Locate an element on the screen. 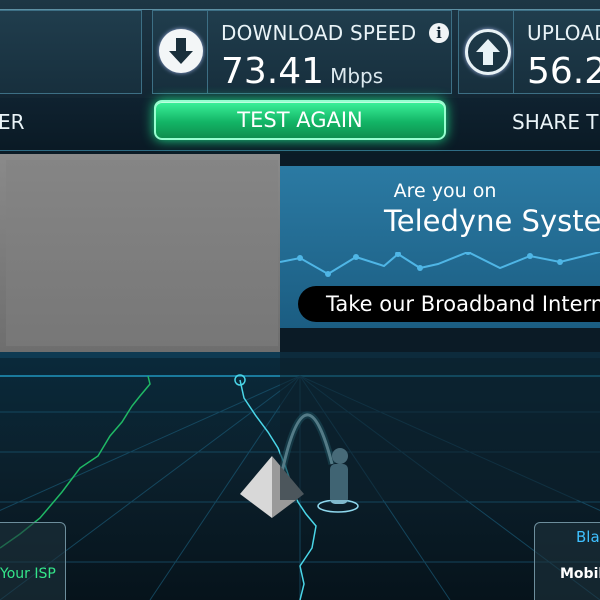  ad-company: Teledyne System is located at coordinates (492, 221).